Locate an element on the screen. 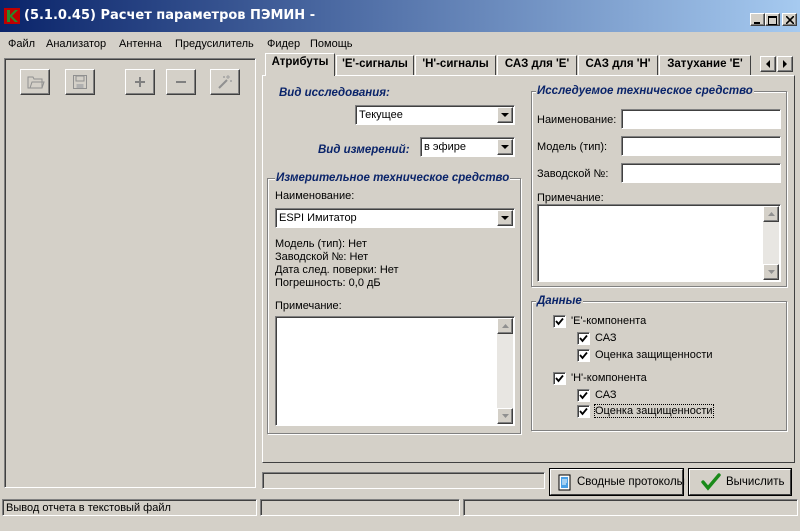 The width and height of the screenshot is (800, 531). measuring-device-title: Измерительное техническое средство is located at coordinates (393, 178).